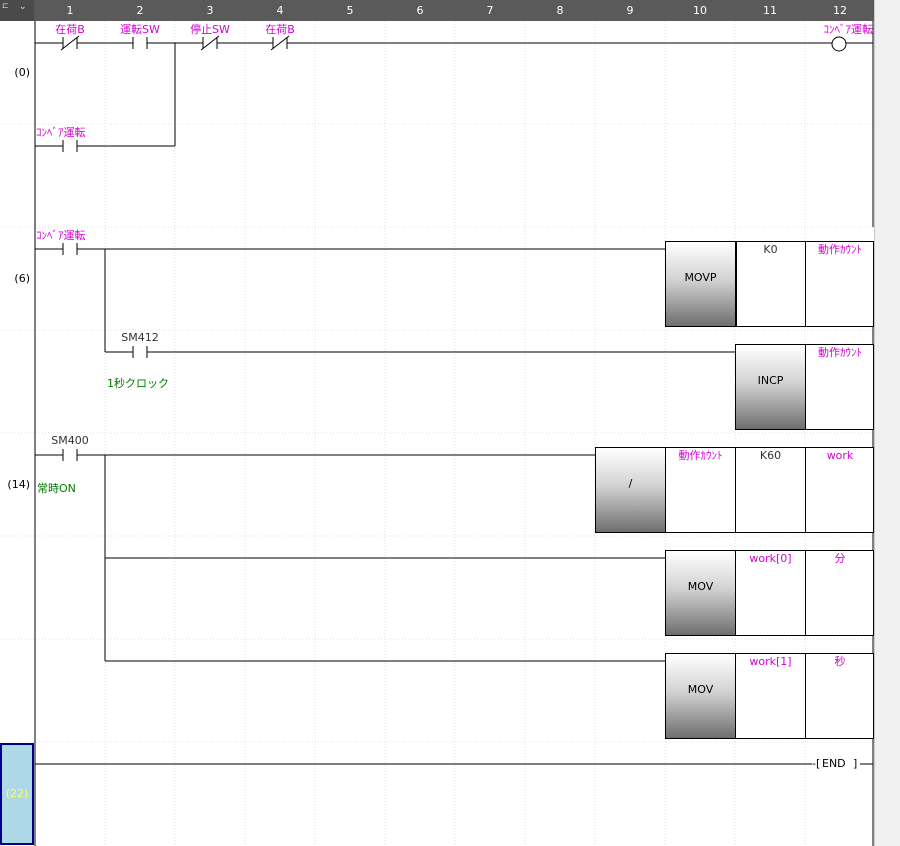  Describe the element at coordinates (61, 132) in the screenshot. I see `label-selfhold-conveyor: ｺﾝﾍﾞｱ運転` at that location.